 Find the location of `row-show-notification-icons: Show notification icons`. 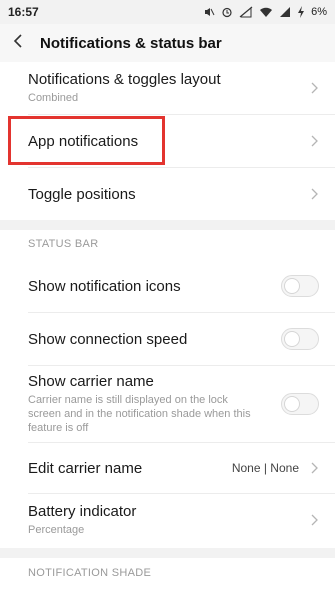

row-show-notification-icons: Show notification icons is located at coordinates (167, 286).